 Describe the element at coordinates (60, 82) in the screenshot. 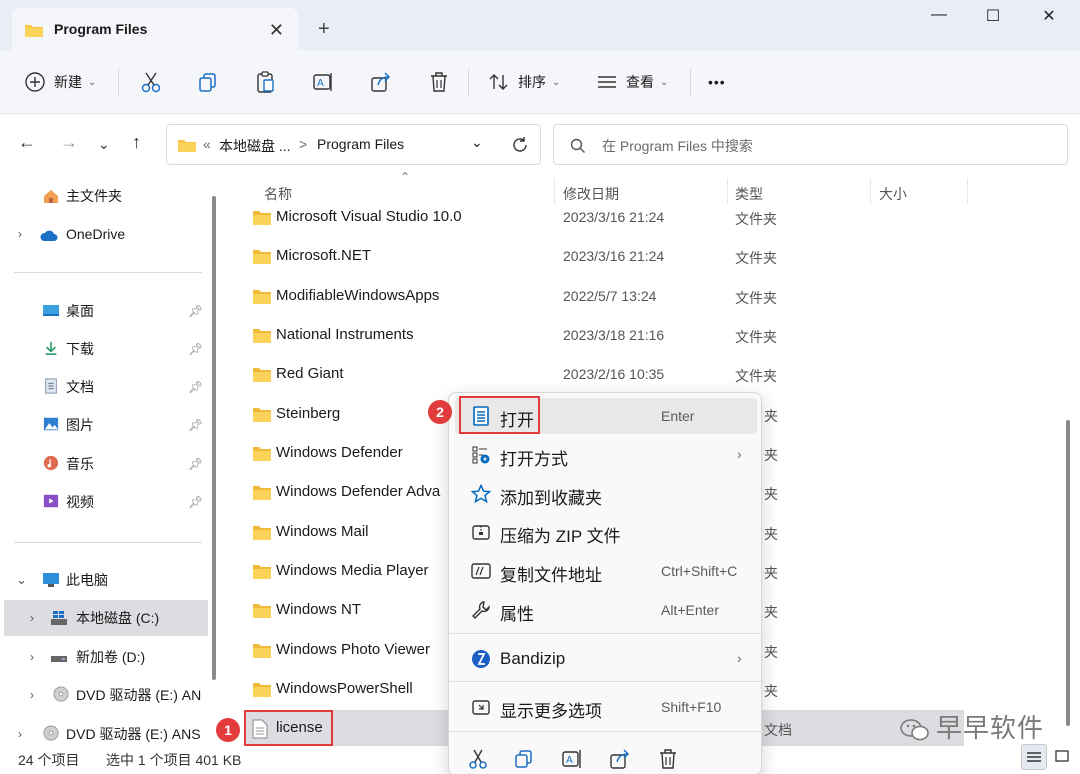

I see `new-button: 新建 ⌄` at that location.